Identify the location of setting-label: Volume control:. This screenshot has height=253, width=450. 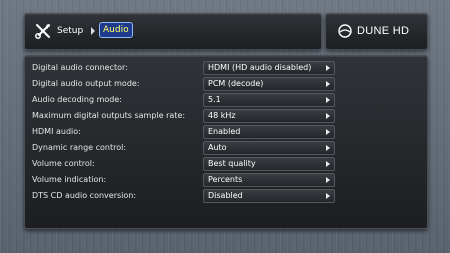
(63, 163).